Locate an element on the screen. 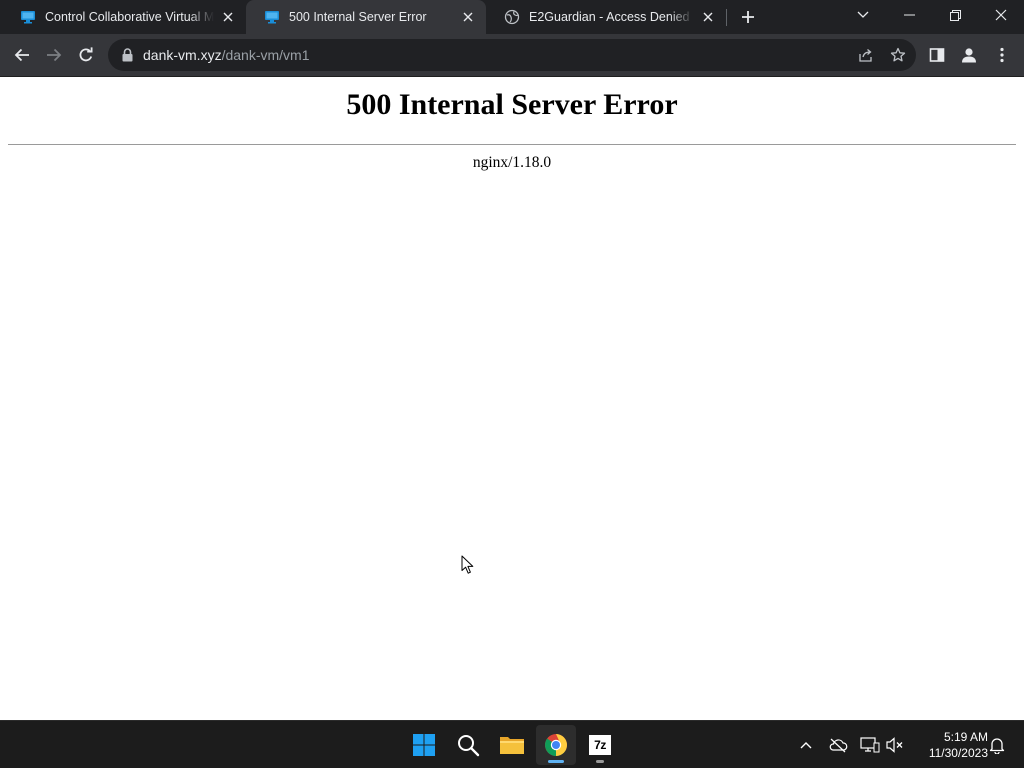 The width and height of the screenshot is (1024, 768). kebab-menu-icon is located at coordinates (1002, 55).